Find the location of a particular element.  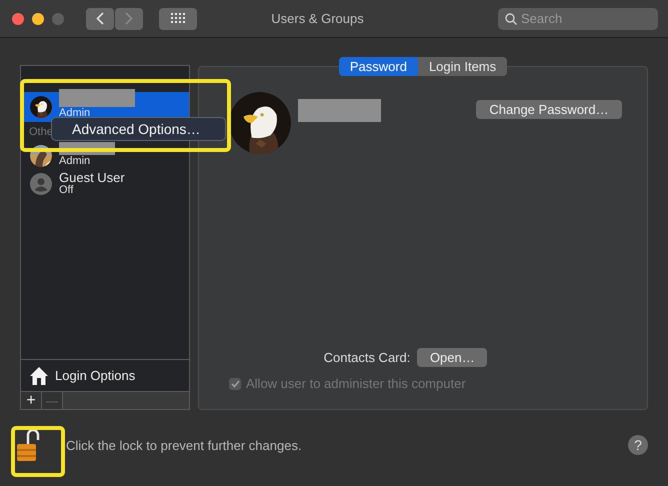

window-title: Users & Groups is located at coordinates (317, 18).